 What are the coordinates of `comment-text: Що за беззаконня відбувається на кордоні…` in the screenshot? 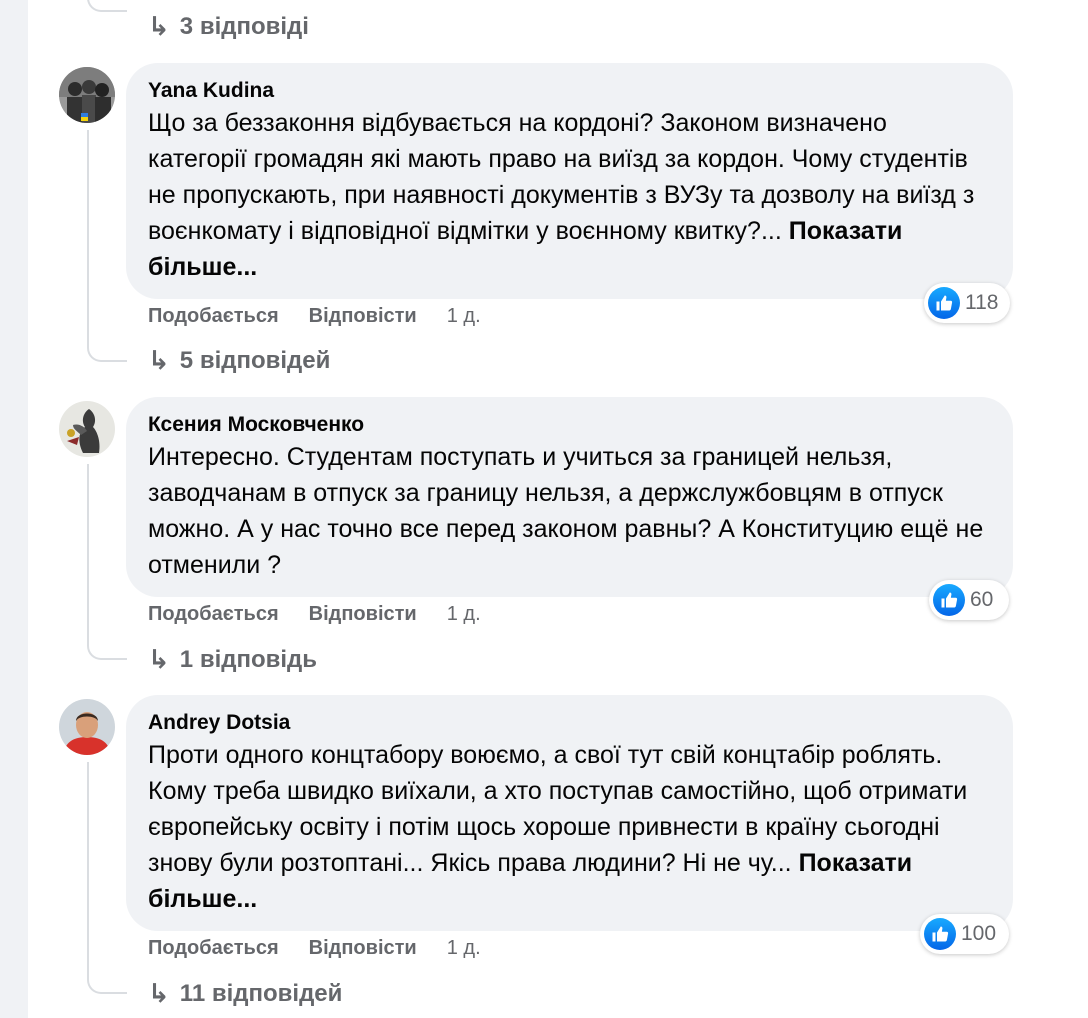 It's located at (569, 195).